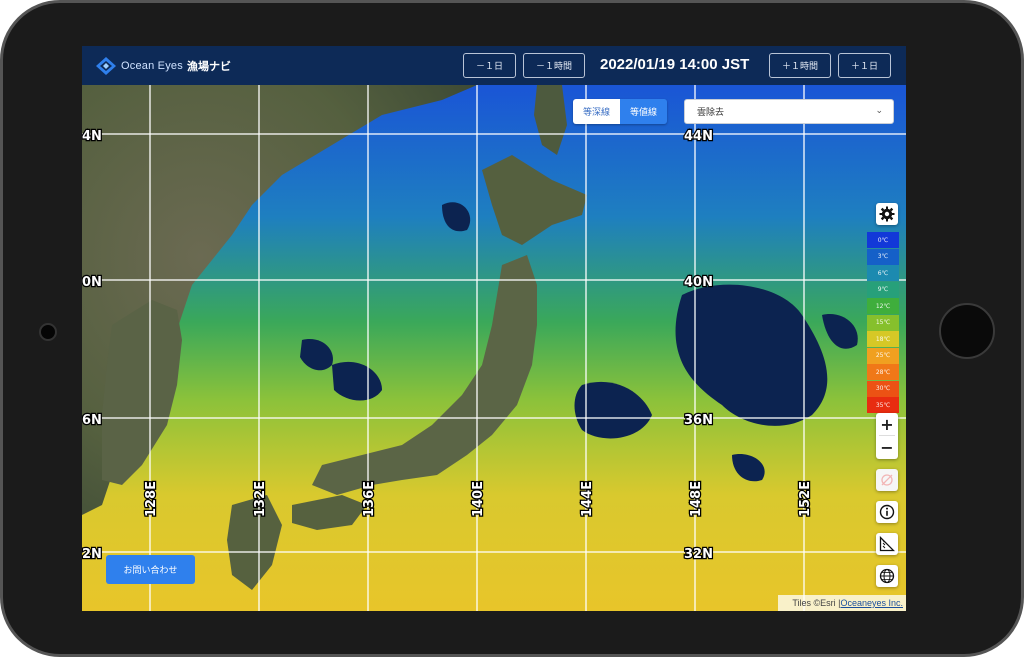 The width and height of the screenshot is (1024, 657). I want to click on isotherm-toggle: 等値線, so click(644, 111).